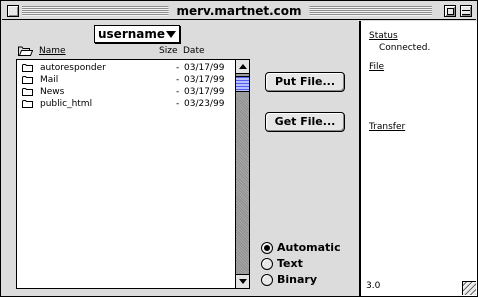  I want to click on file-name: public_html, so click(66, 104).